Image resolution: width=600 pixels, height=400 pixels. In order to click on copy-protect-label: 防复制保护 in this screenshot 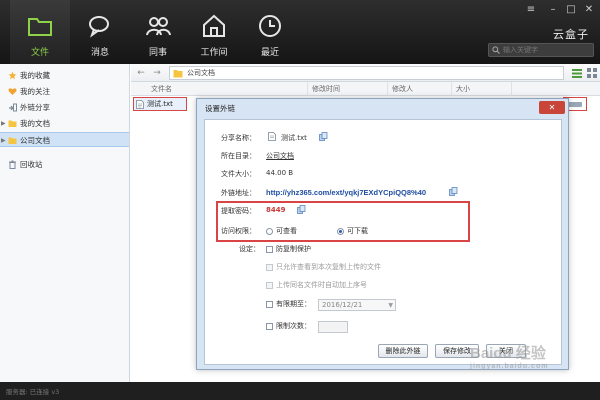, I will do `click(293, 249)`.